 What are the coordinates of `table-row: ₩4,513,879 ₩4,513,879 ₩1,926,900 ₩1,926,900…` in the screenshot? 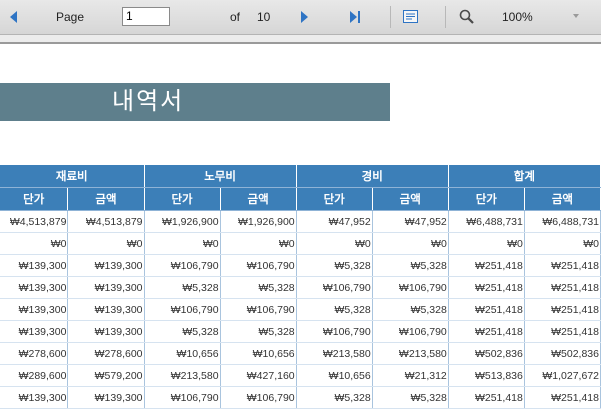 It's located at (300, 221).